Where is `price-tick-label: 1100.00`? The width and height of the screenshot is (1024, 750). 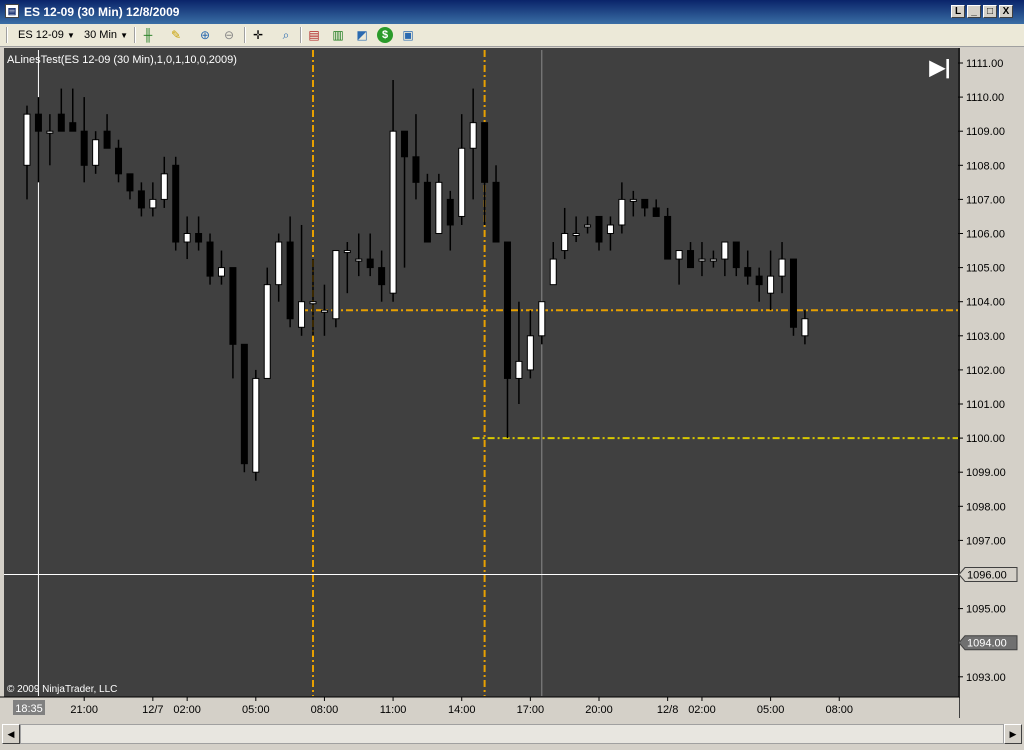 price-tick-label: 1100.00 is located at coordinates (985, 439).